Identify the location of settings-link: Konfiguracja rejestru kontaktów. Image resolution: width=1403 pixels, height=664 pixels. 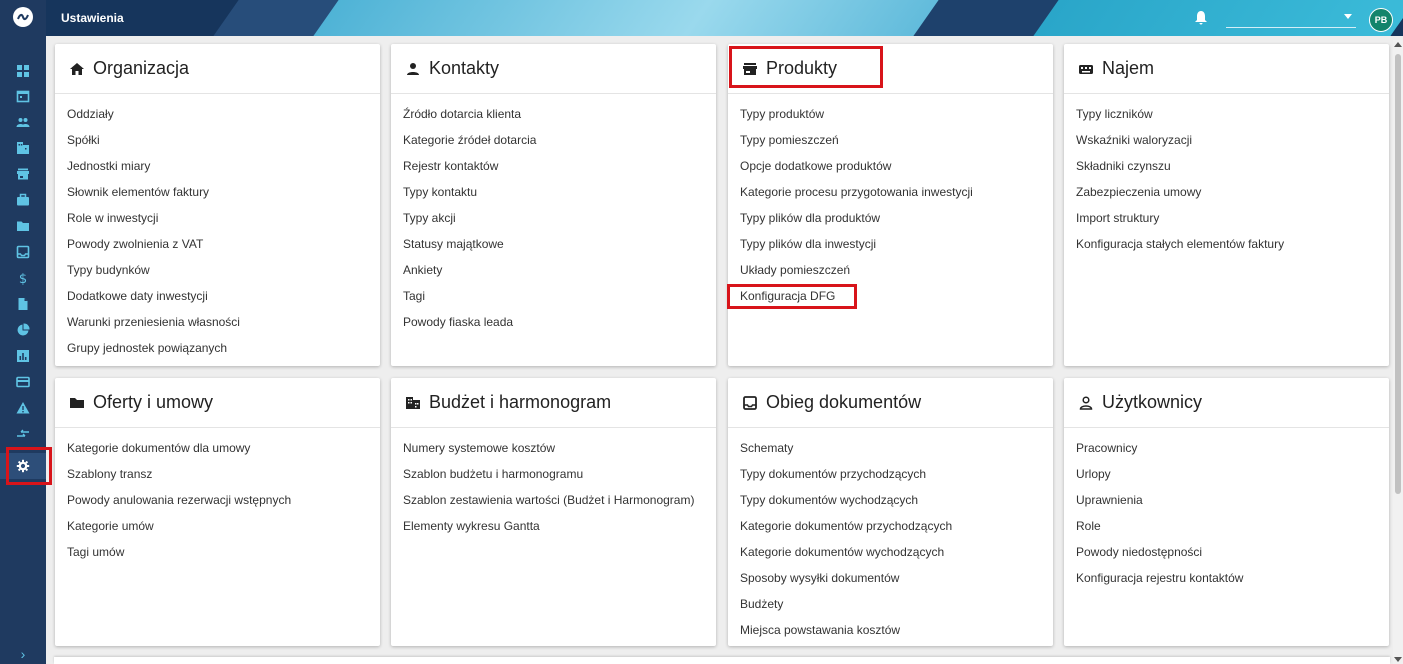
(1226, 578).